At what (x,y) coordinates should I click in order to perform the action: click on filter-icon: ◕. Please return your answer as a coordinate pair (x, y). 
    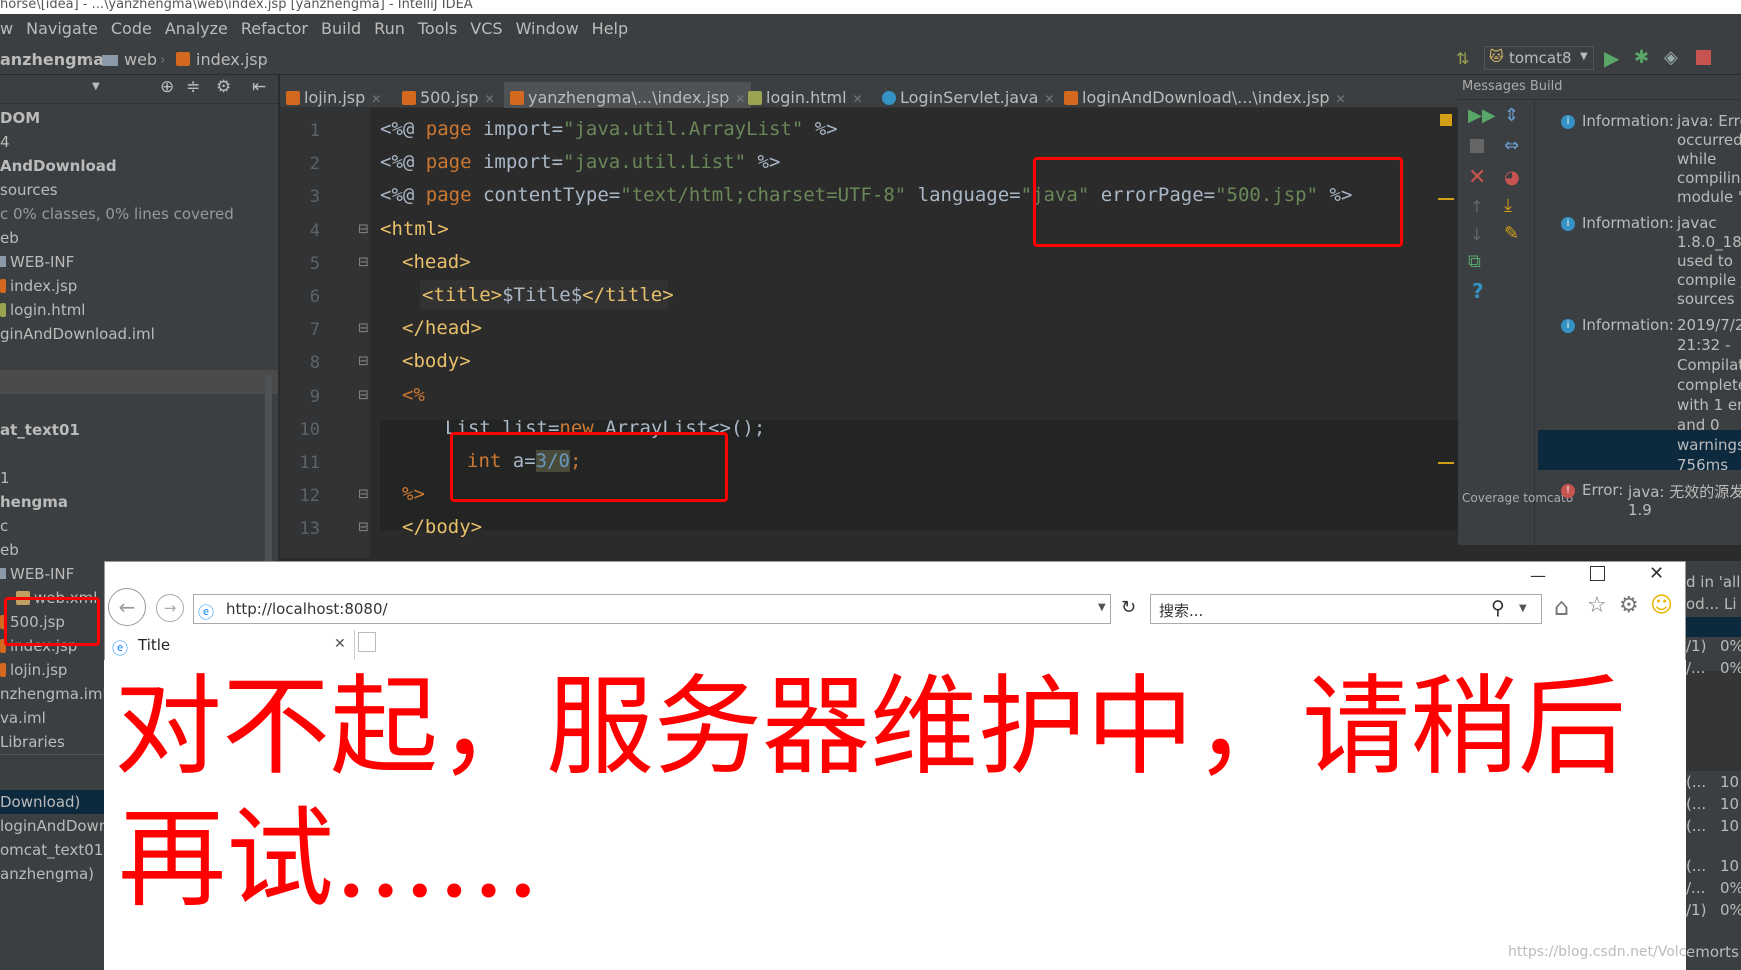
    Looking at the image, I should click on (1512, 177).